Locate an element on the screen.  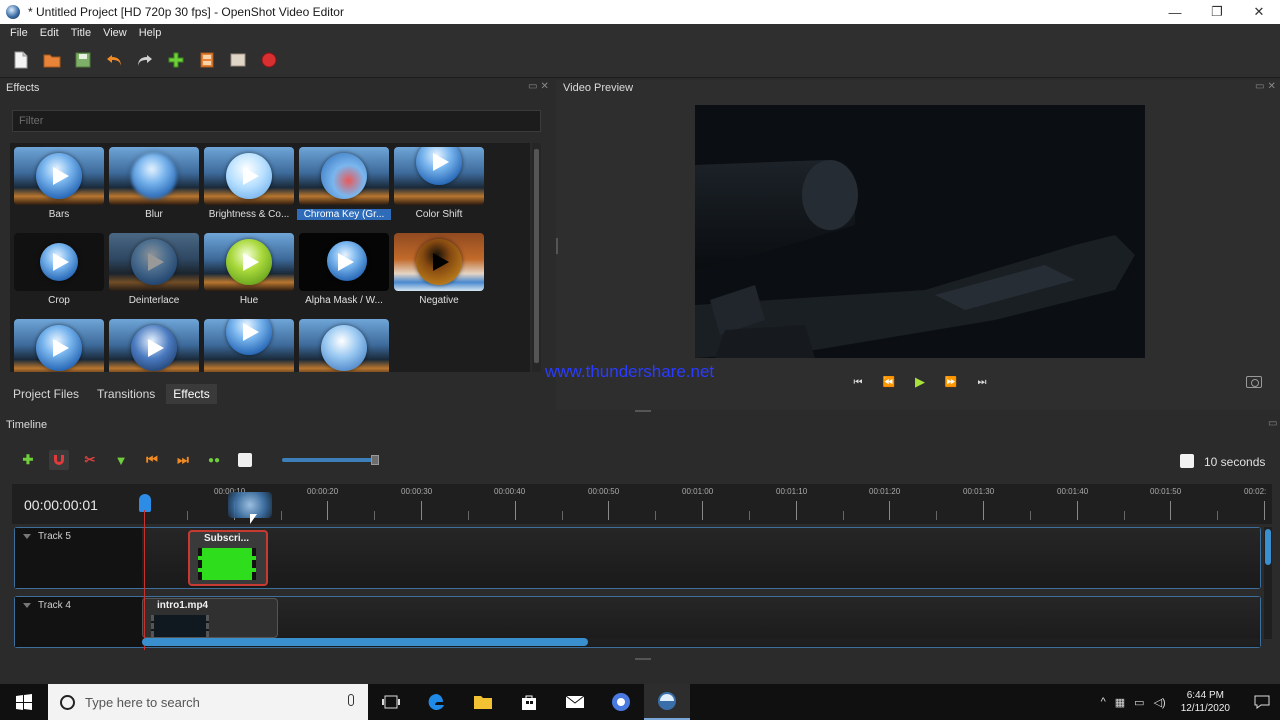
effect-hue: Hue is located at coordinates (249, 272).